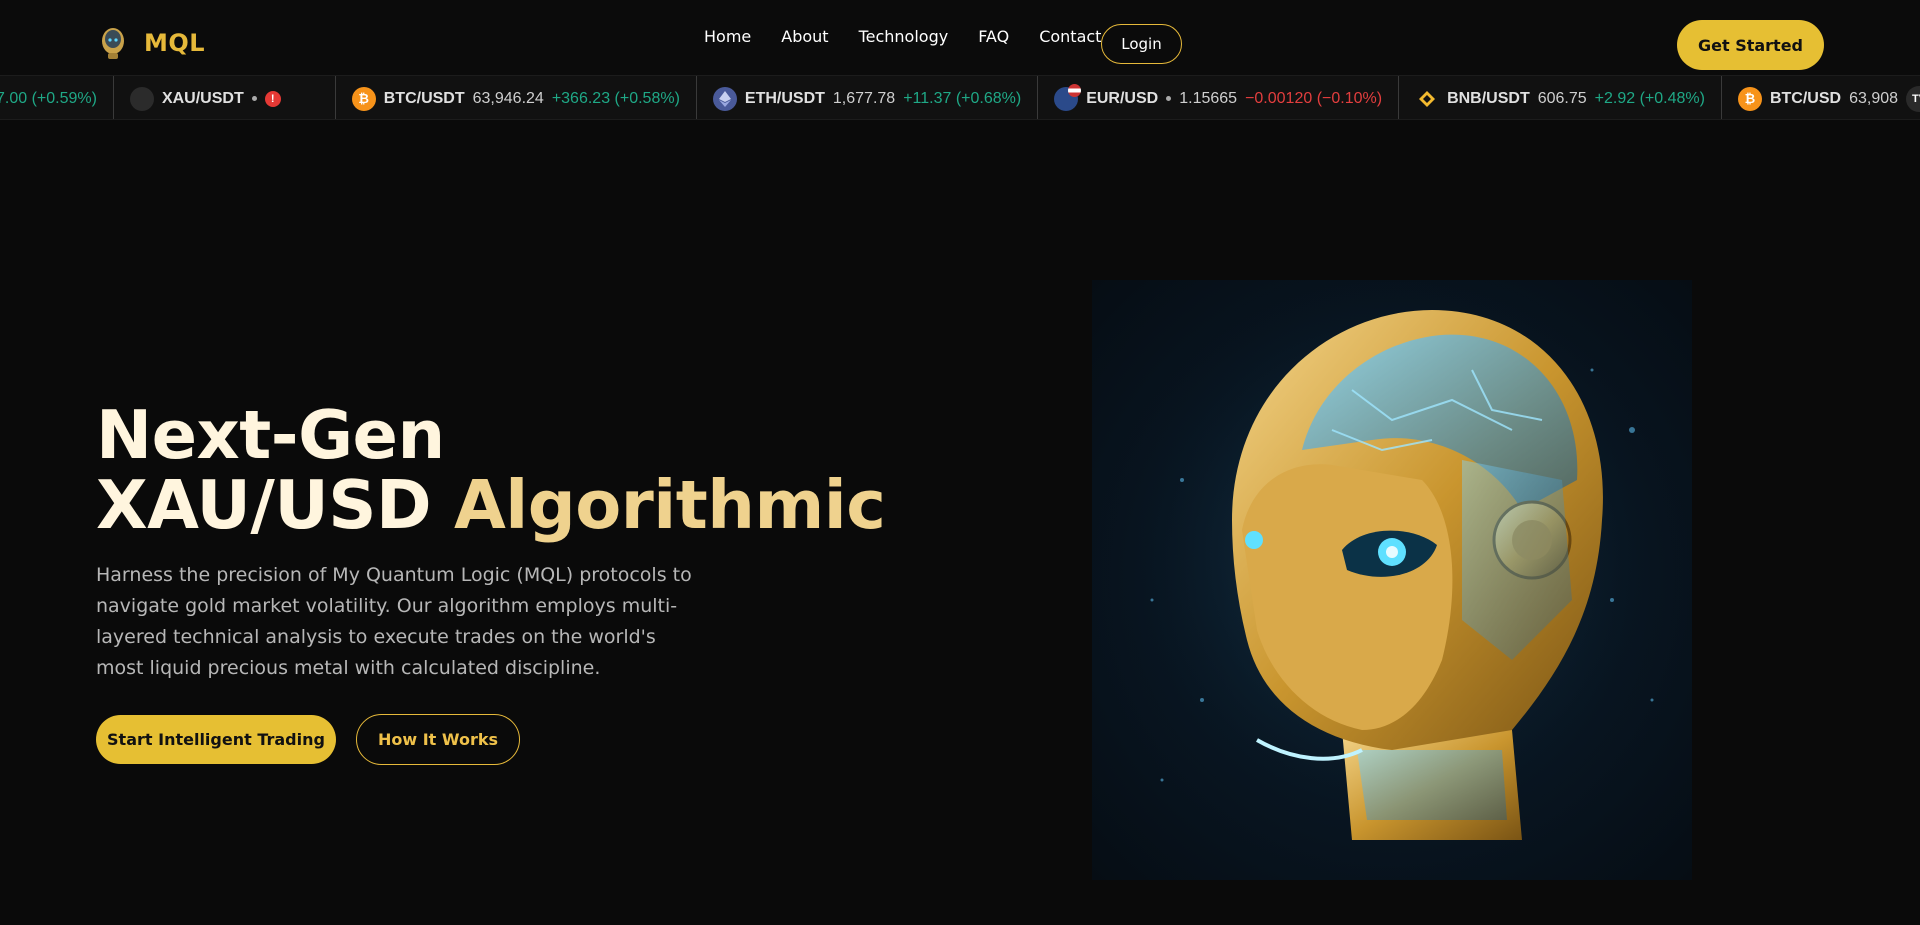  I want to click on ticker-symbol: BNB/USDT, so click(1488, 98).